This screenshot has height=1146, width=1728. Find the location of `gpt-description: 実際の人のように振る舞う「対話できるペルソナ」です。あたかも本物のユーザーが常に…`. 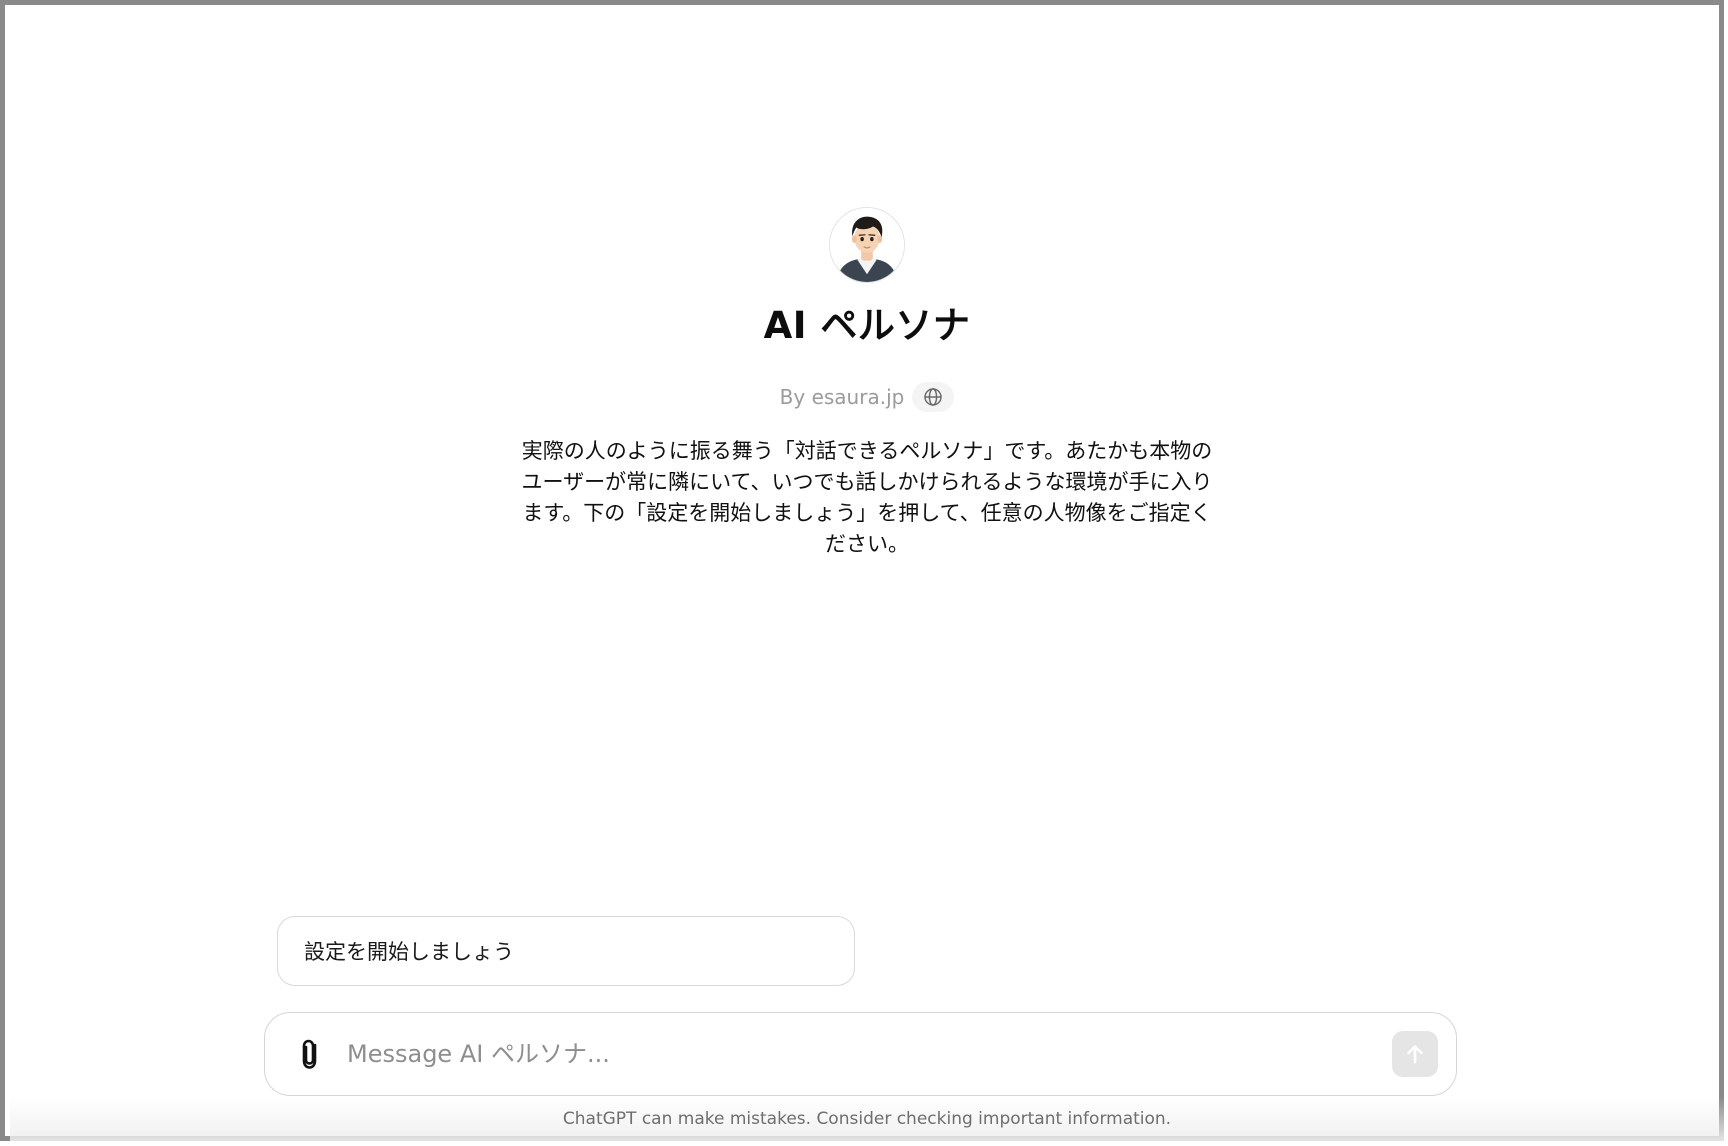

gpt-description: 実際の人のように振る舞う「対話できるペルソナ」です。あたかも本物のユーザーが常に… is located at coordinates (867, 497).